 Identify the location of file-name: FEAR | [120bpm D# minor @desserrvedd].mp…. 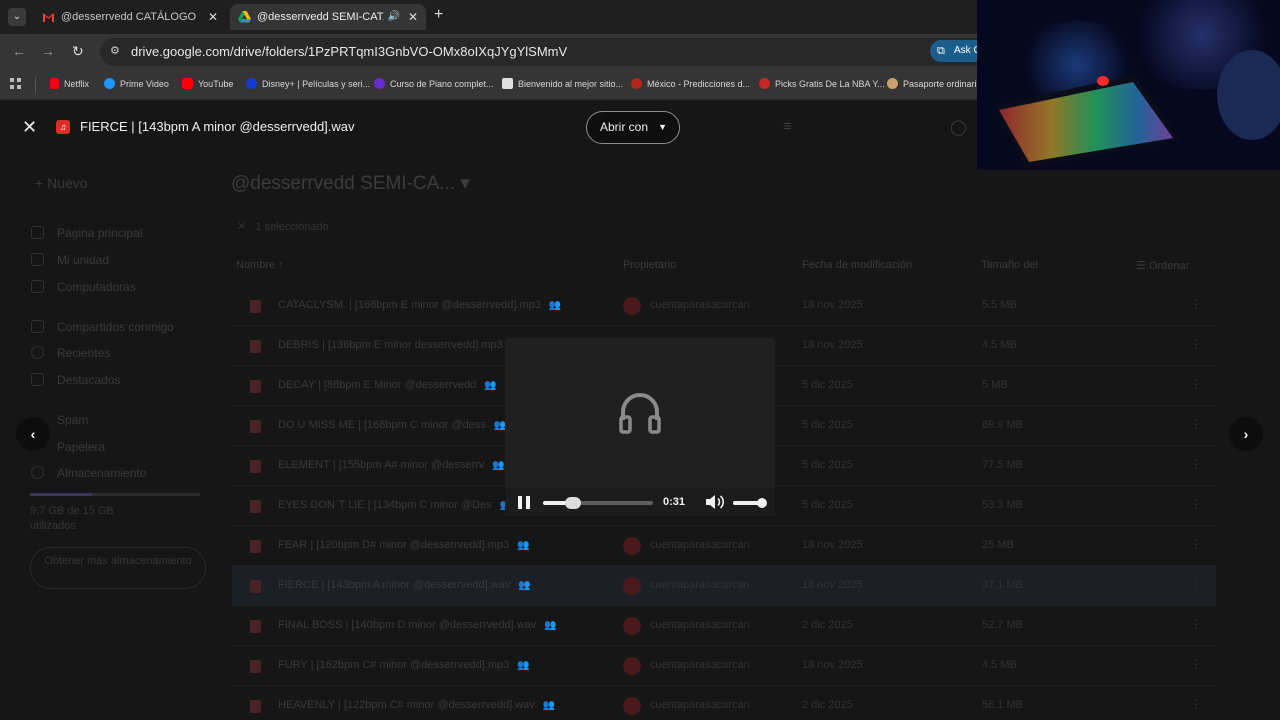
(404, 545).